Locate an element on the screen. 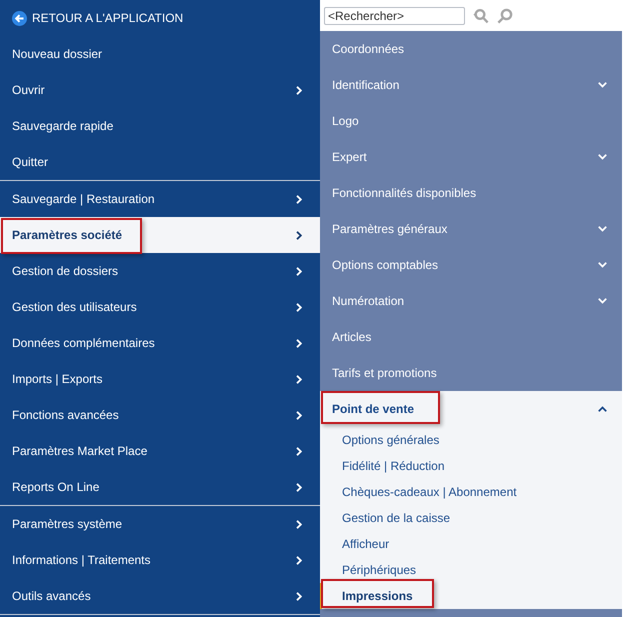 Image resolution: width=626 pixels, height=617 pixels. mirrored-magnifier-icon is located at coordinates (505, 16).